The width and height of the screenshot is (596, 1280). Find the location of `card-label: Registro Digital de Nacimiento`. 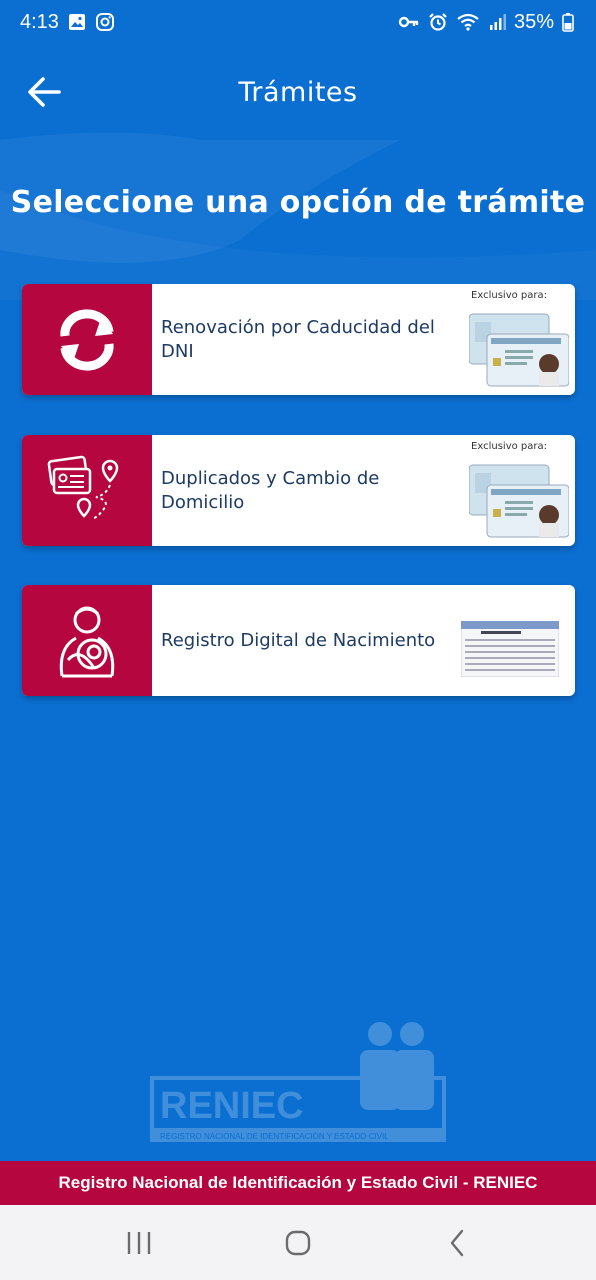

card-label: Registro Digital de Nacimiento is located at coordinates (298, 640).